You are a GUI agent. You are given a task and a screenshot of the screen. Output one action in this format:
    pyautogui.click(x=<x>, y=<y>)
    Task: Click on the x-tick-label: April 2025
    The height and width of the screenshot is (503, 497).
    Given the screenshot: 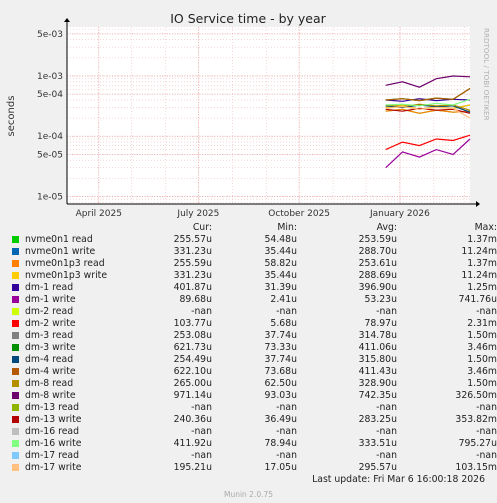 What is the action you would take?
    pyautogui.click(x=99, y=214)
    